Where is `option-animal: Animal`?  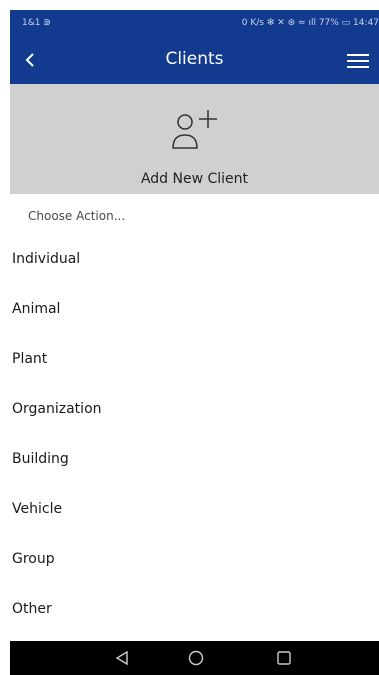 option-animal: Animal is located at coordinates (194, 309).